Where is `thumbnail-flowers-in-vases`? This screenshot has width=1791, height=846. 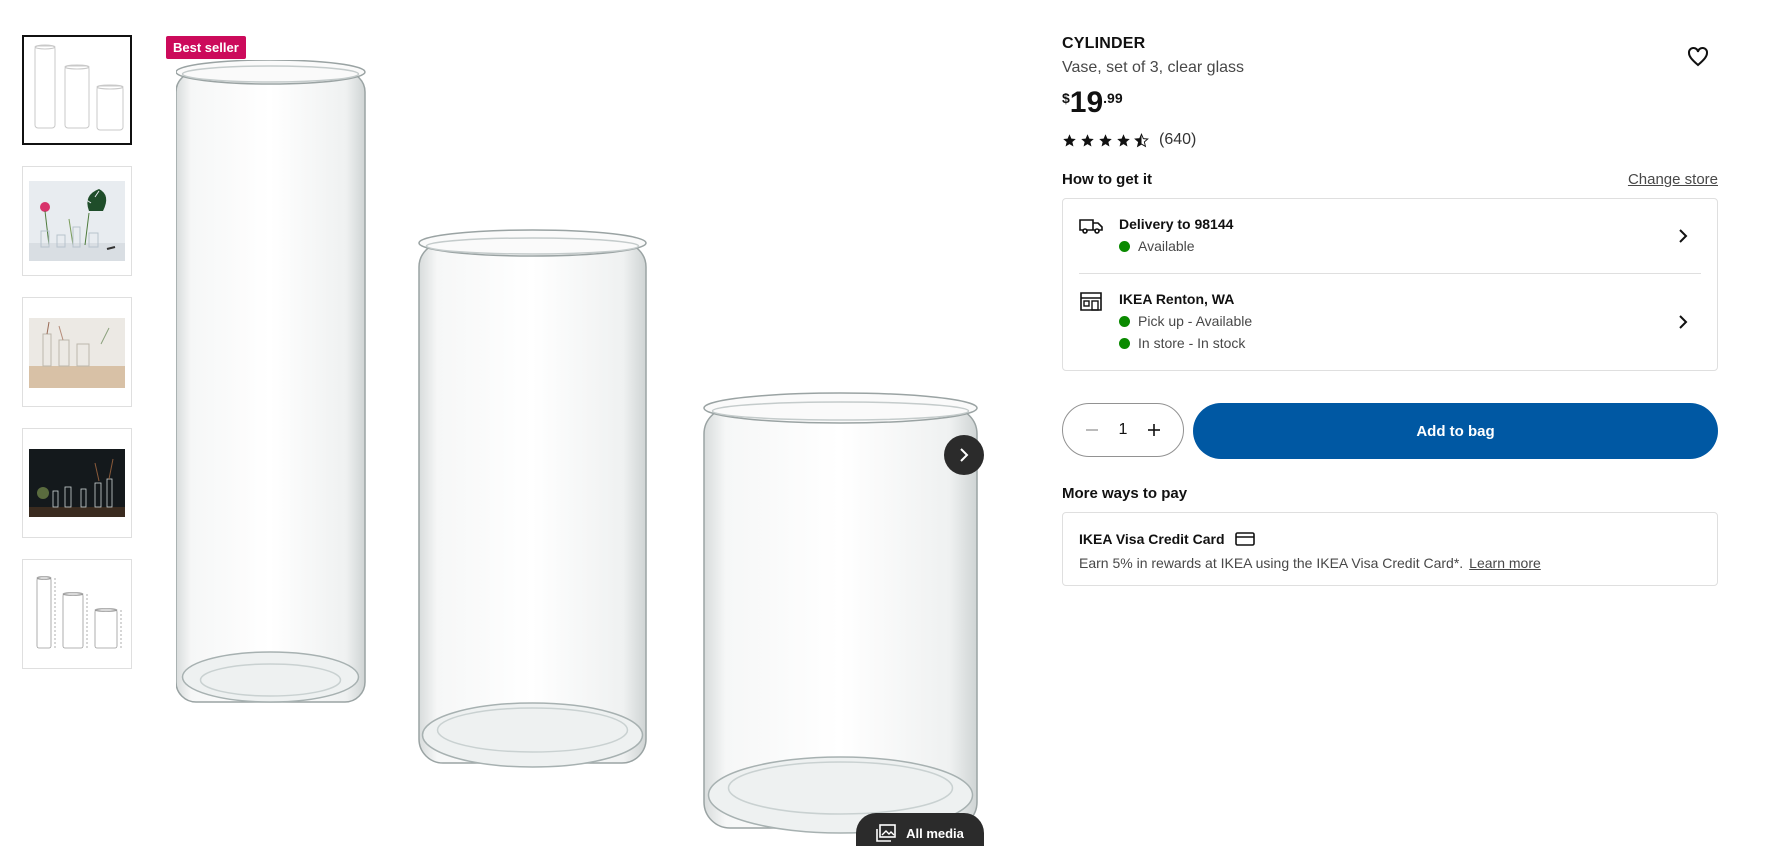 thumbnail-flowers-in-vases is located at coordinates (77, 221).